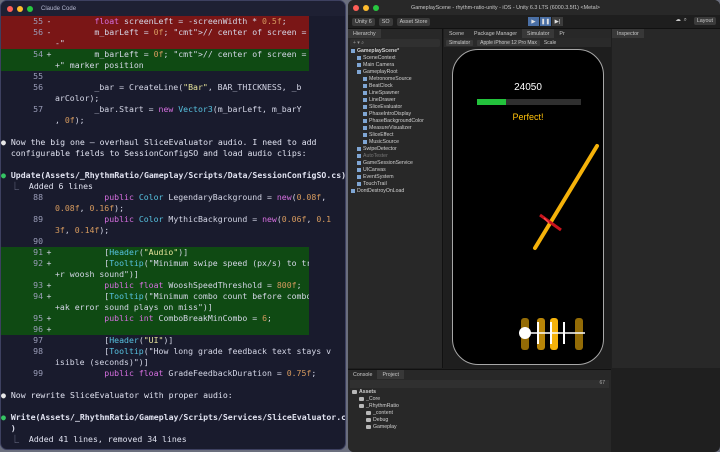 The image size is (720, 452). What do you see at coordinates (395, 128) in the screenshot?
I see `hierarchy-item: MeasureVisualizer` at bounding box center [395, 128].